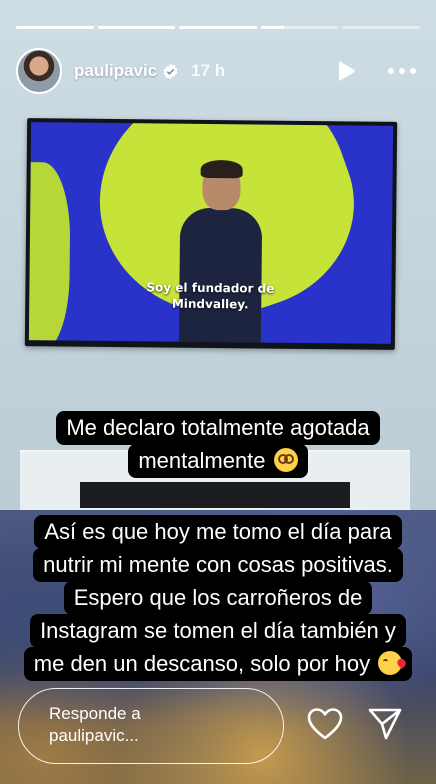 The height and width of the screenshot is (784, 436). Describe the element at coordinates (202, 460) in the screenshot. I see `caption-line-text: mentalmente` at that location.